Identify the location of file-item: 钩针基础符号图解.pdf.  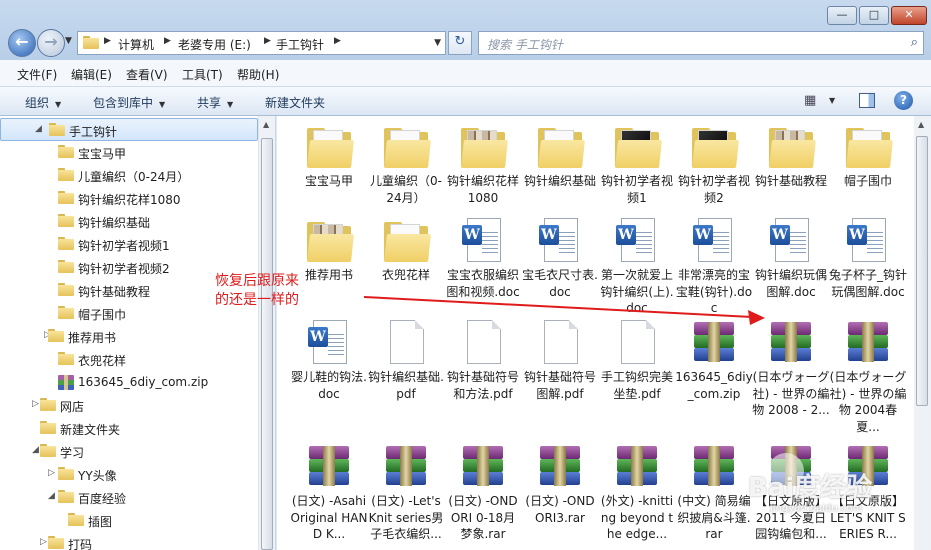
(560, 360).